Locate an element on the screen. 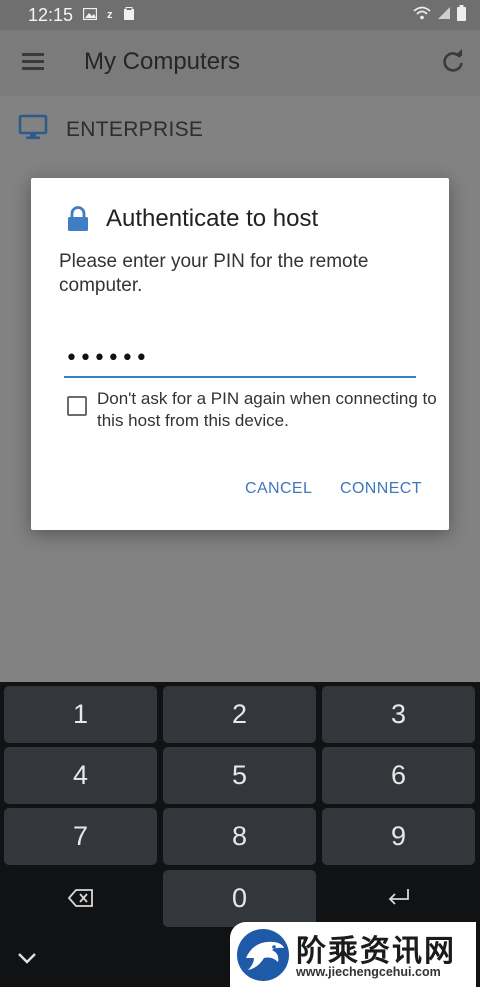  host-name: ENTERPRISE is located at coordinates (135, 129).